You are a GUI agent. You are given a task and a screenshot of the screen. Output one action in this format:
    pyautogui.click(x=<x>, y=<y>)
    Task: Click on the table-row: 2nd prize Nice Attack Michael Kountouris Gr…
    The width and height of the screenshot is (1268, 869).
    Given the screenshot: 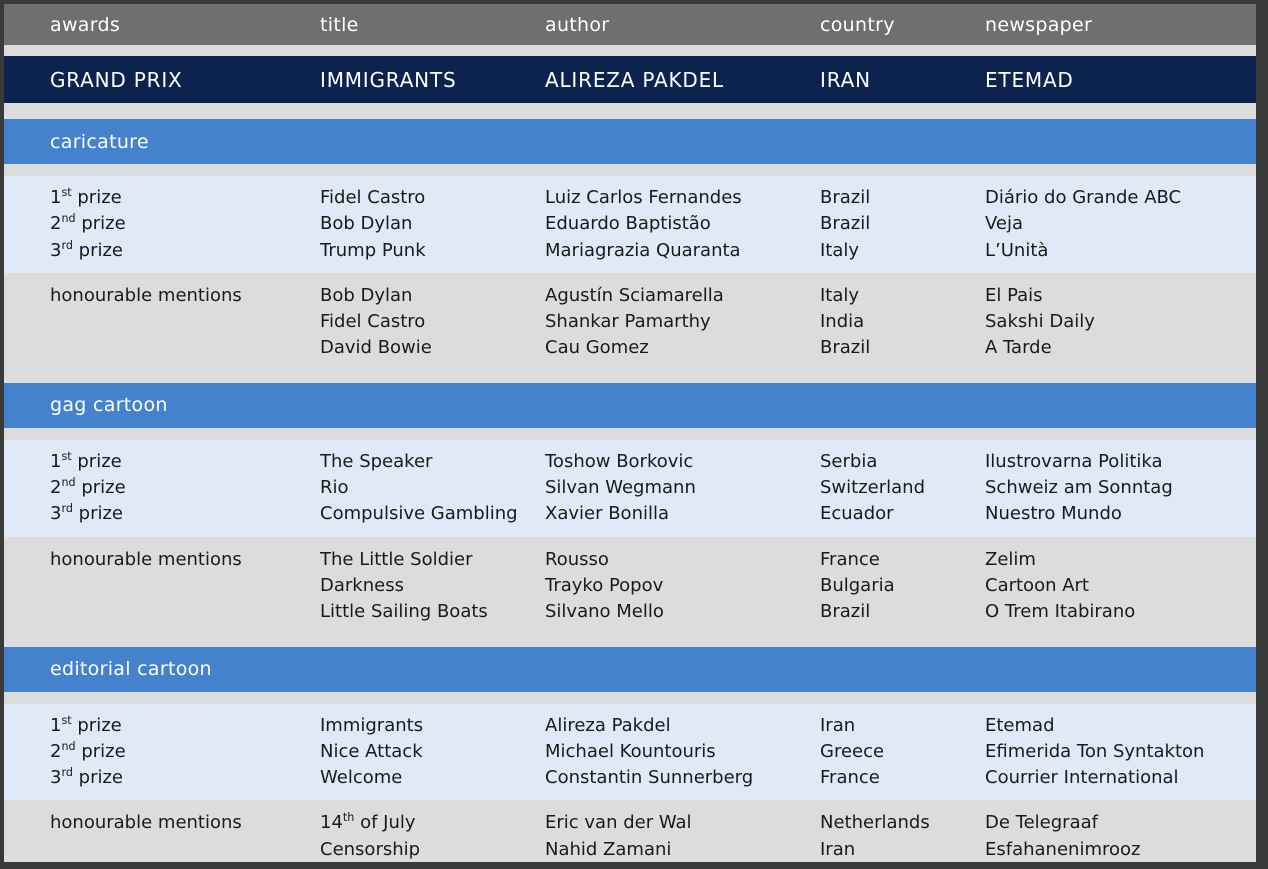 What is the action you would take?
    pyautogui.click(x=630, y=752)
    